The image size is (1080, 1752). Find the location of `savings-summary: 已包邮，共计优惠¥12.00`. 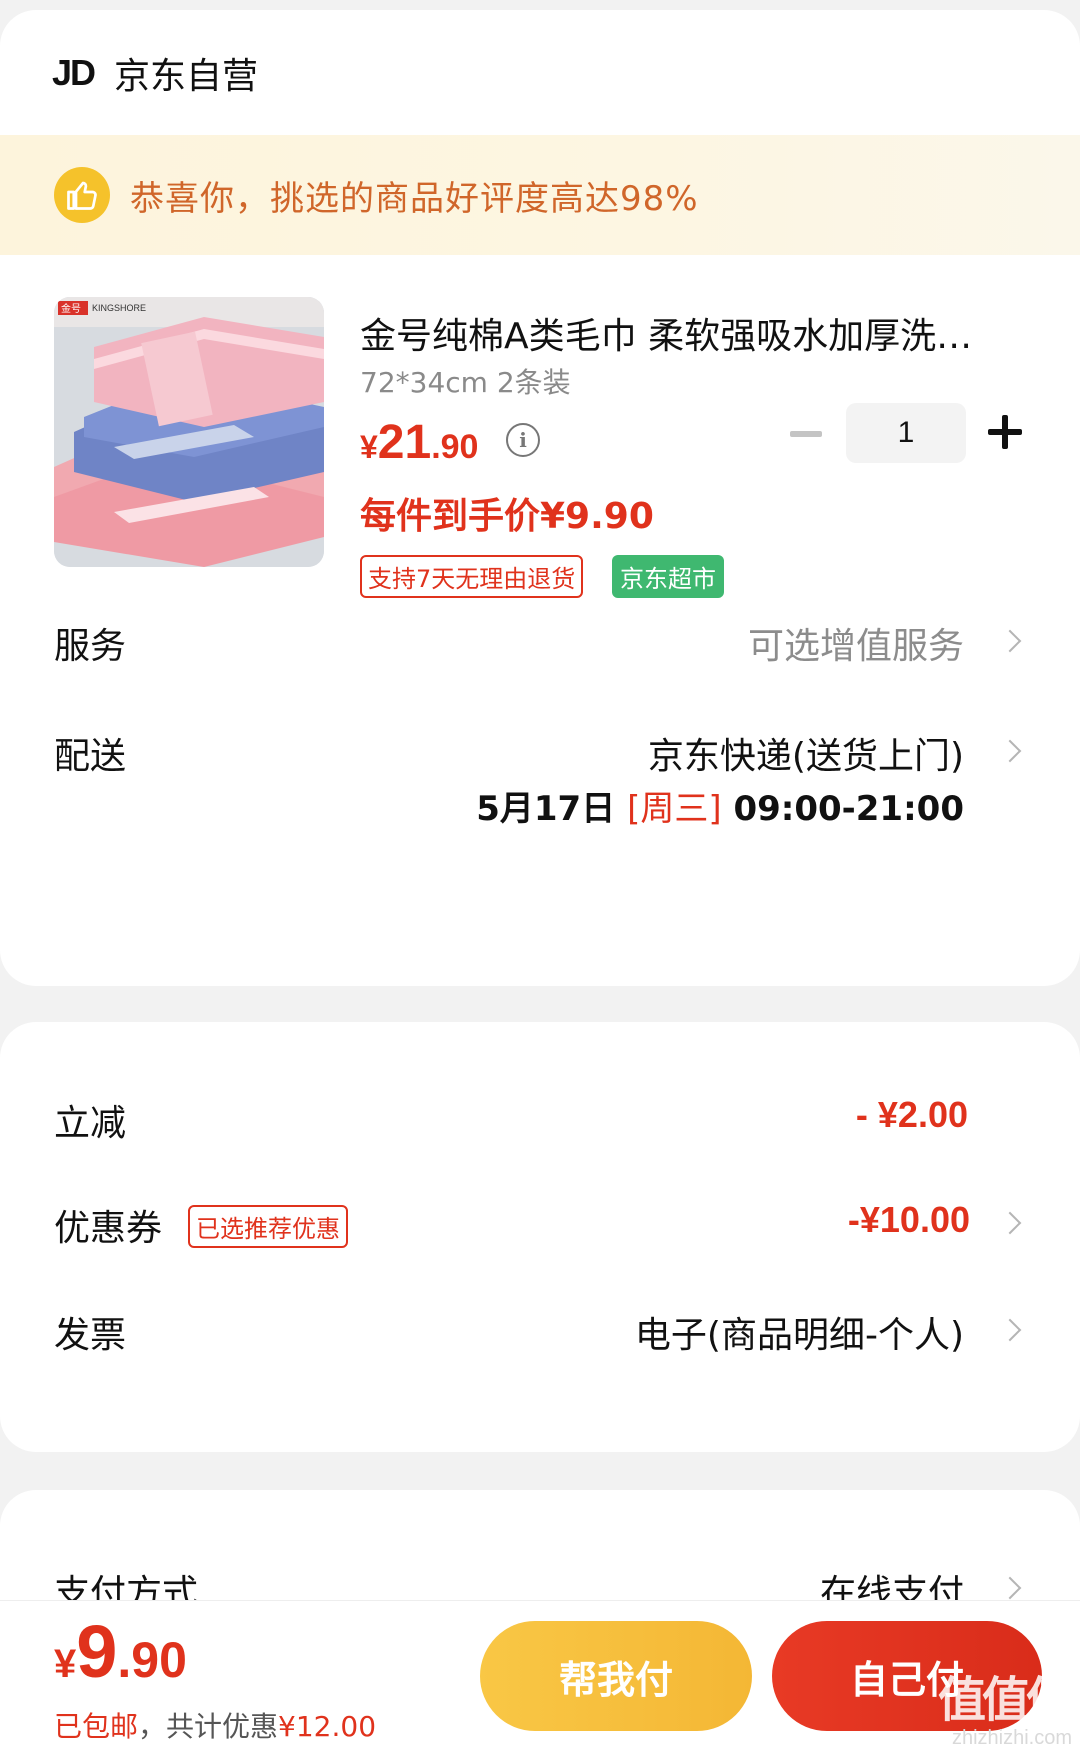

savings-summary: 已包邮，共计优惠¥12.00 is located at coordinates (215, 1725).